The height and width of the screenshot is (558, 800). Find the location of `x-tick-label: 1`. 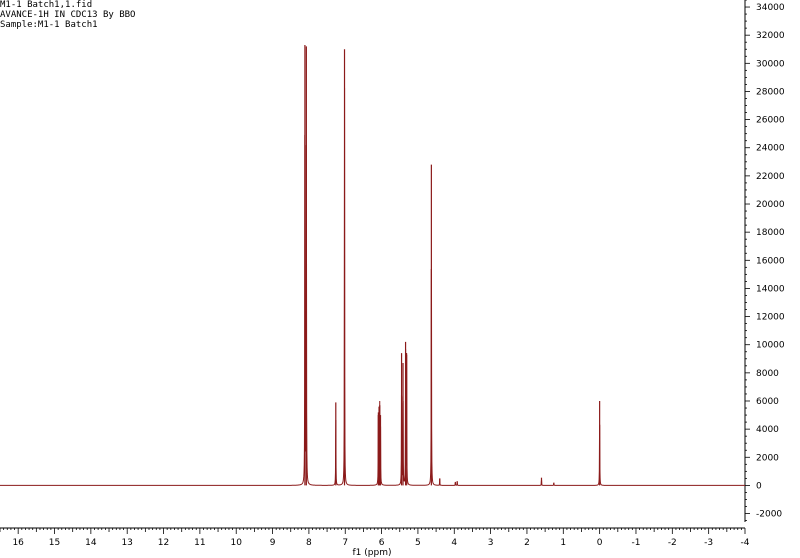

x-tick-label: 1 is located at coordinates (563, 543).